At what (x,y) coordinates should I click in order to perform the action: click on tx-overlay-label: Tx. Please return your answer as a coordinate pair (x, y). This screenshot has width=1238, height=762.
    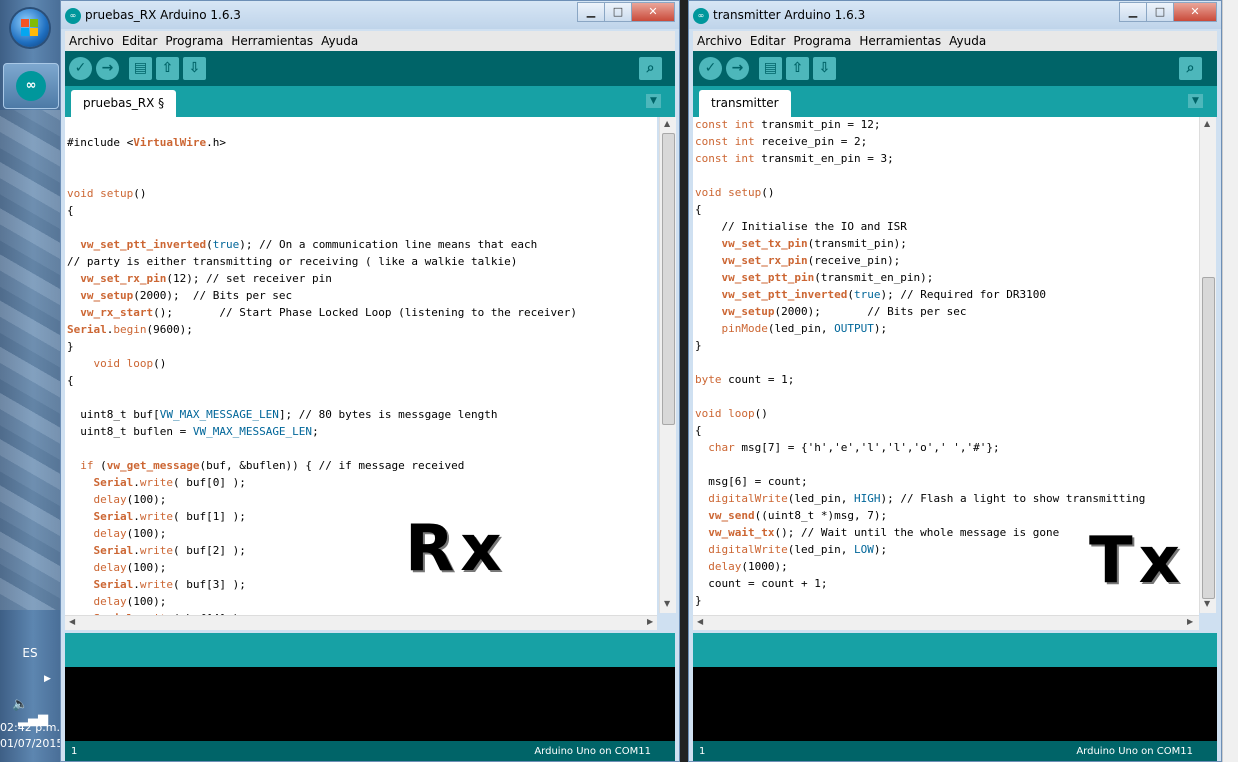
    Looking at the image, I should click on (1137, 561).